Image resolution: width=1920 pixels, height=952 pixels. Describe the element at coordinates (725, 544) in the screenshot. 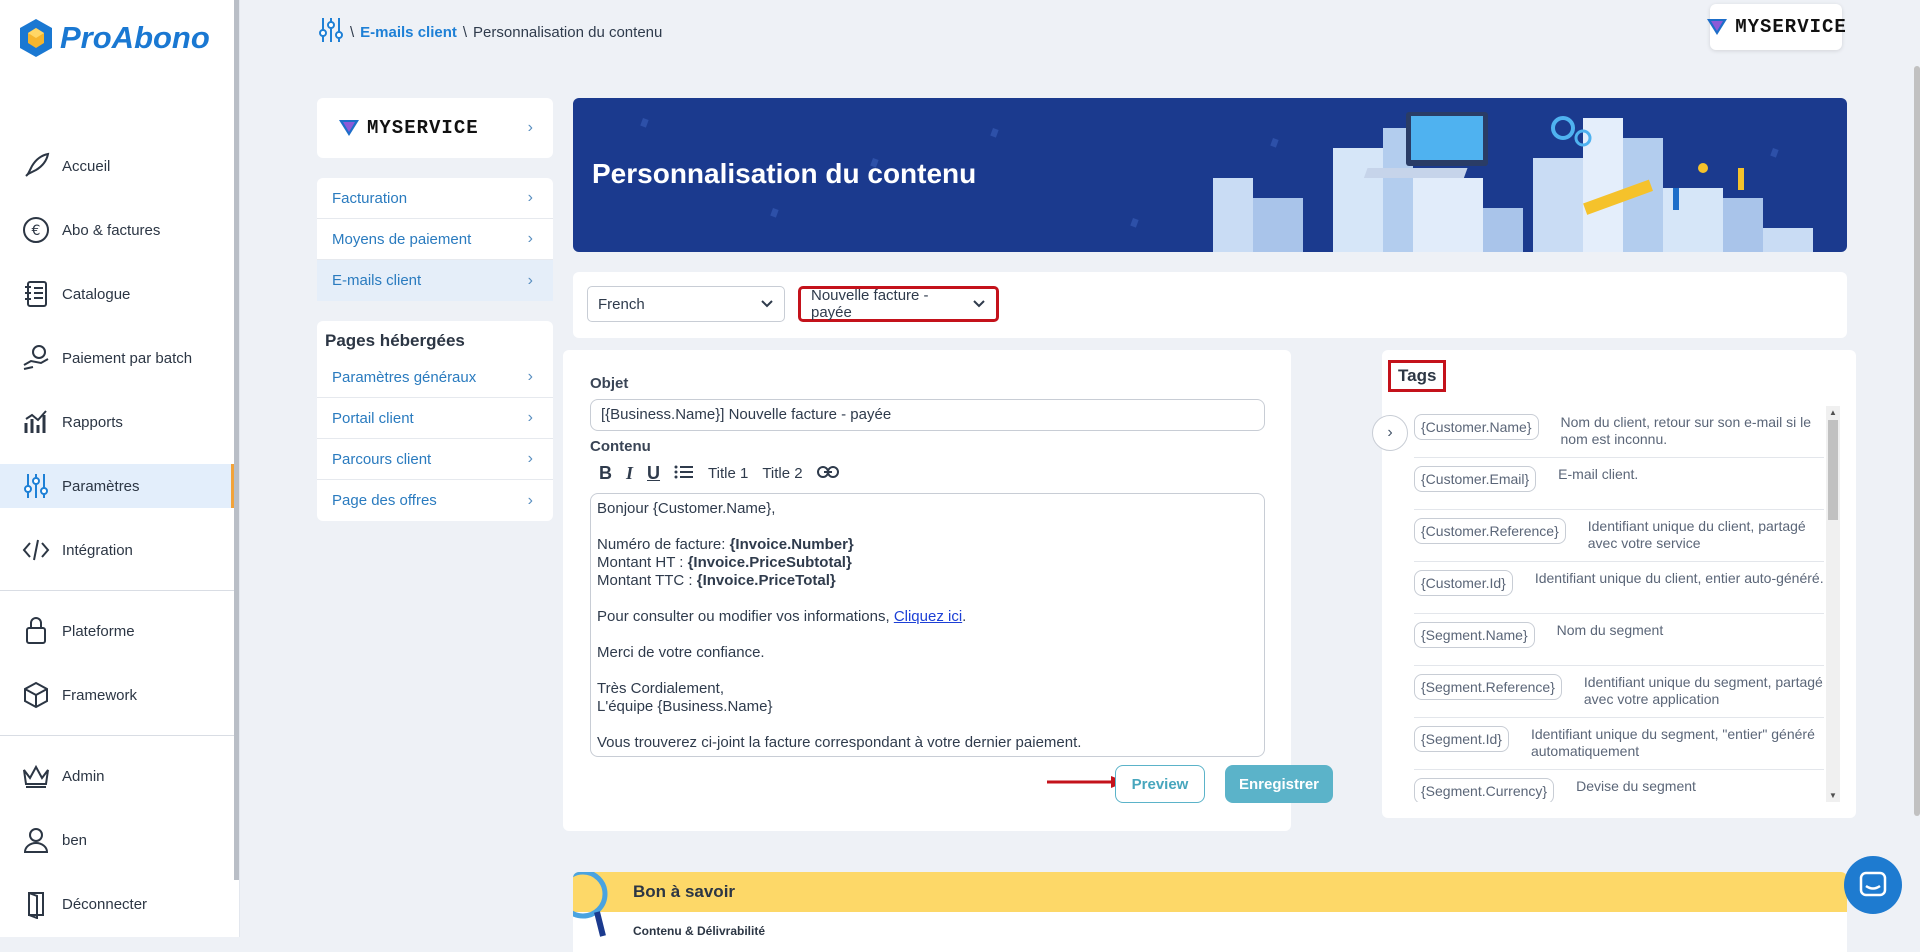

I see `body-line: Numéro de facture: {Invoice.Number}` at that location.